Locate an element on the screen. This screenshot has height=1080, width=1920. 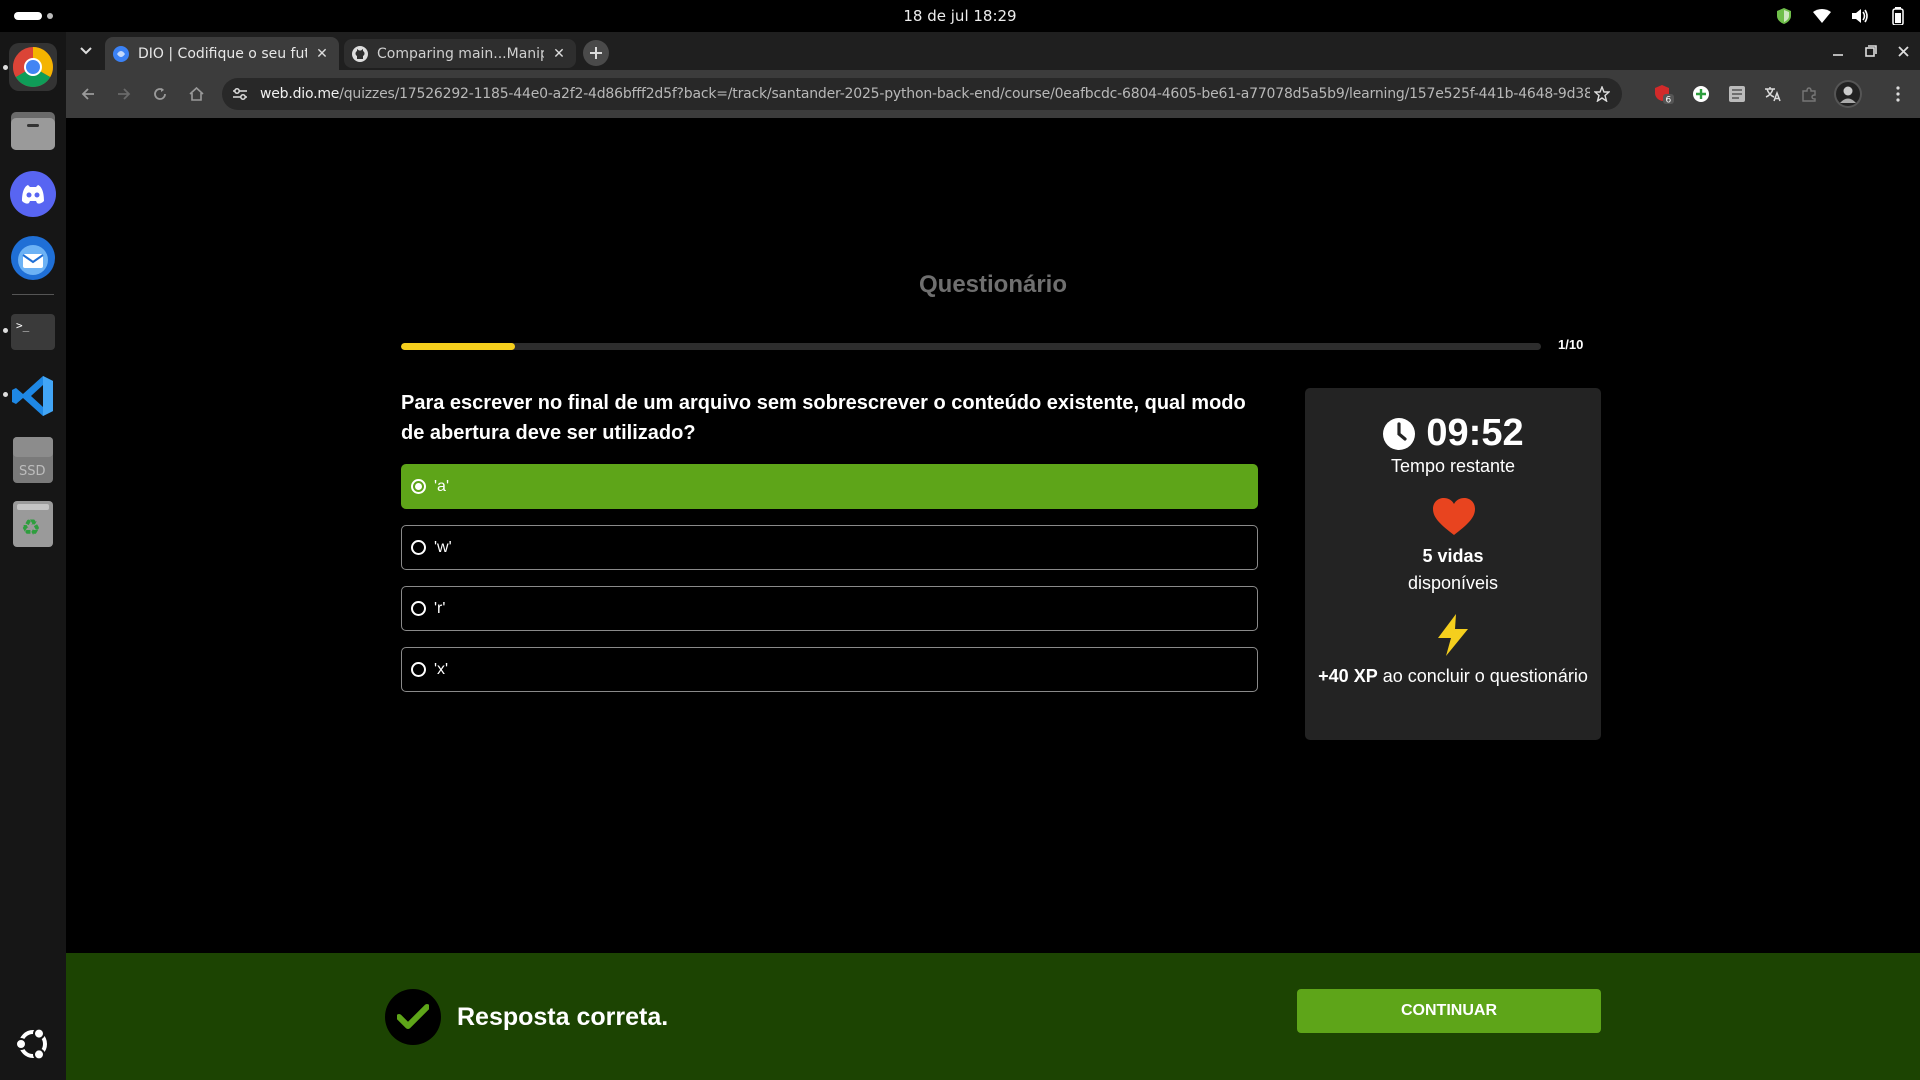
browser-menu-button is located at coordinates (1898, 94).